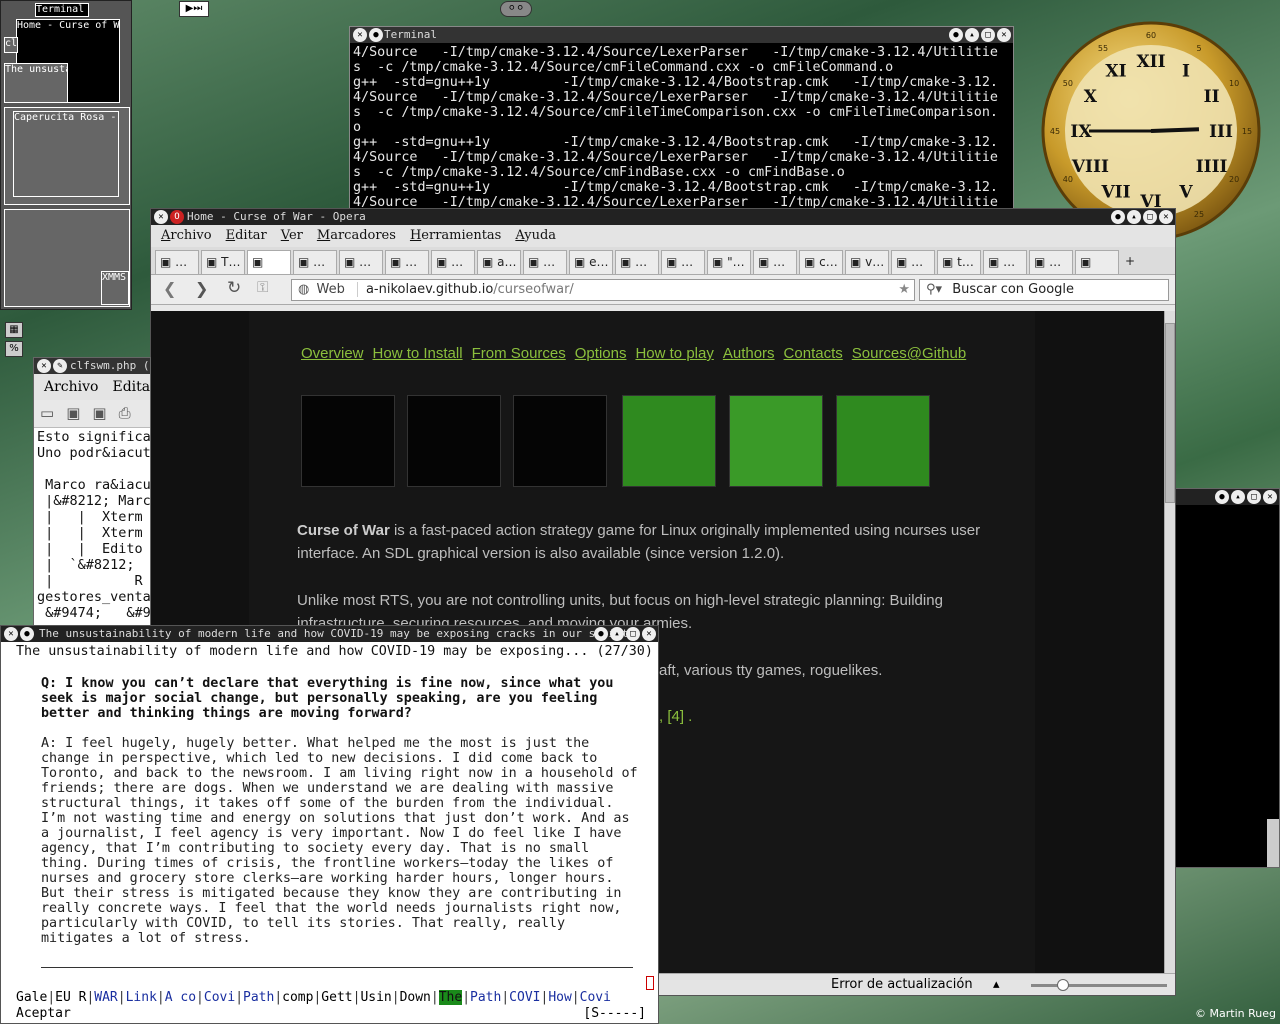 This screenshot has width=1280, height=1024. I want to click on menu-editar: Editar, so click(131, 387).